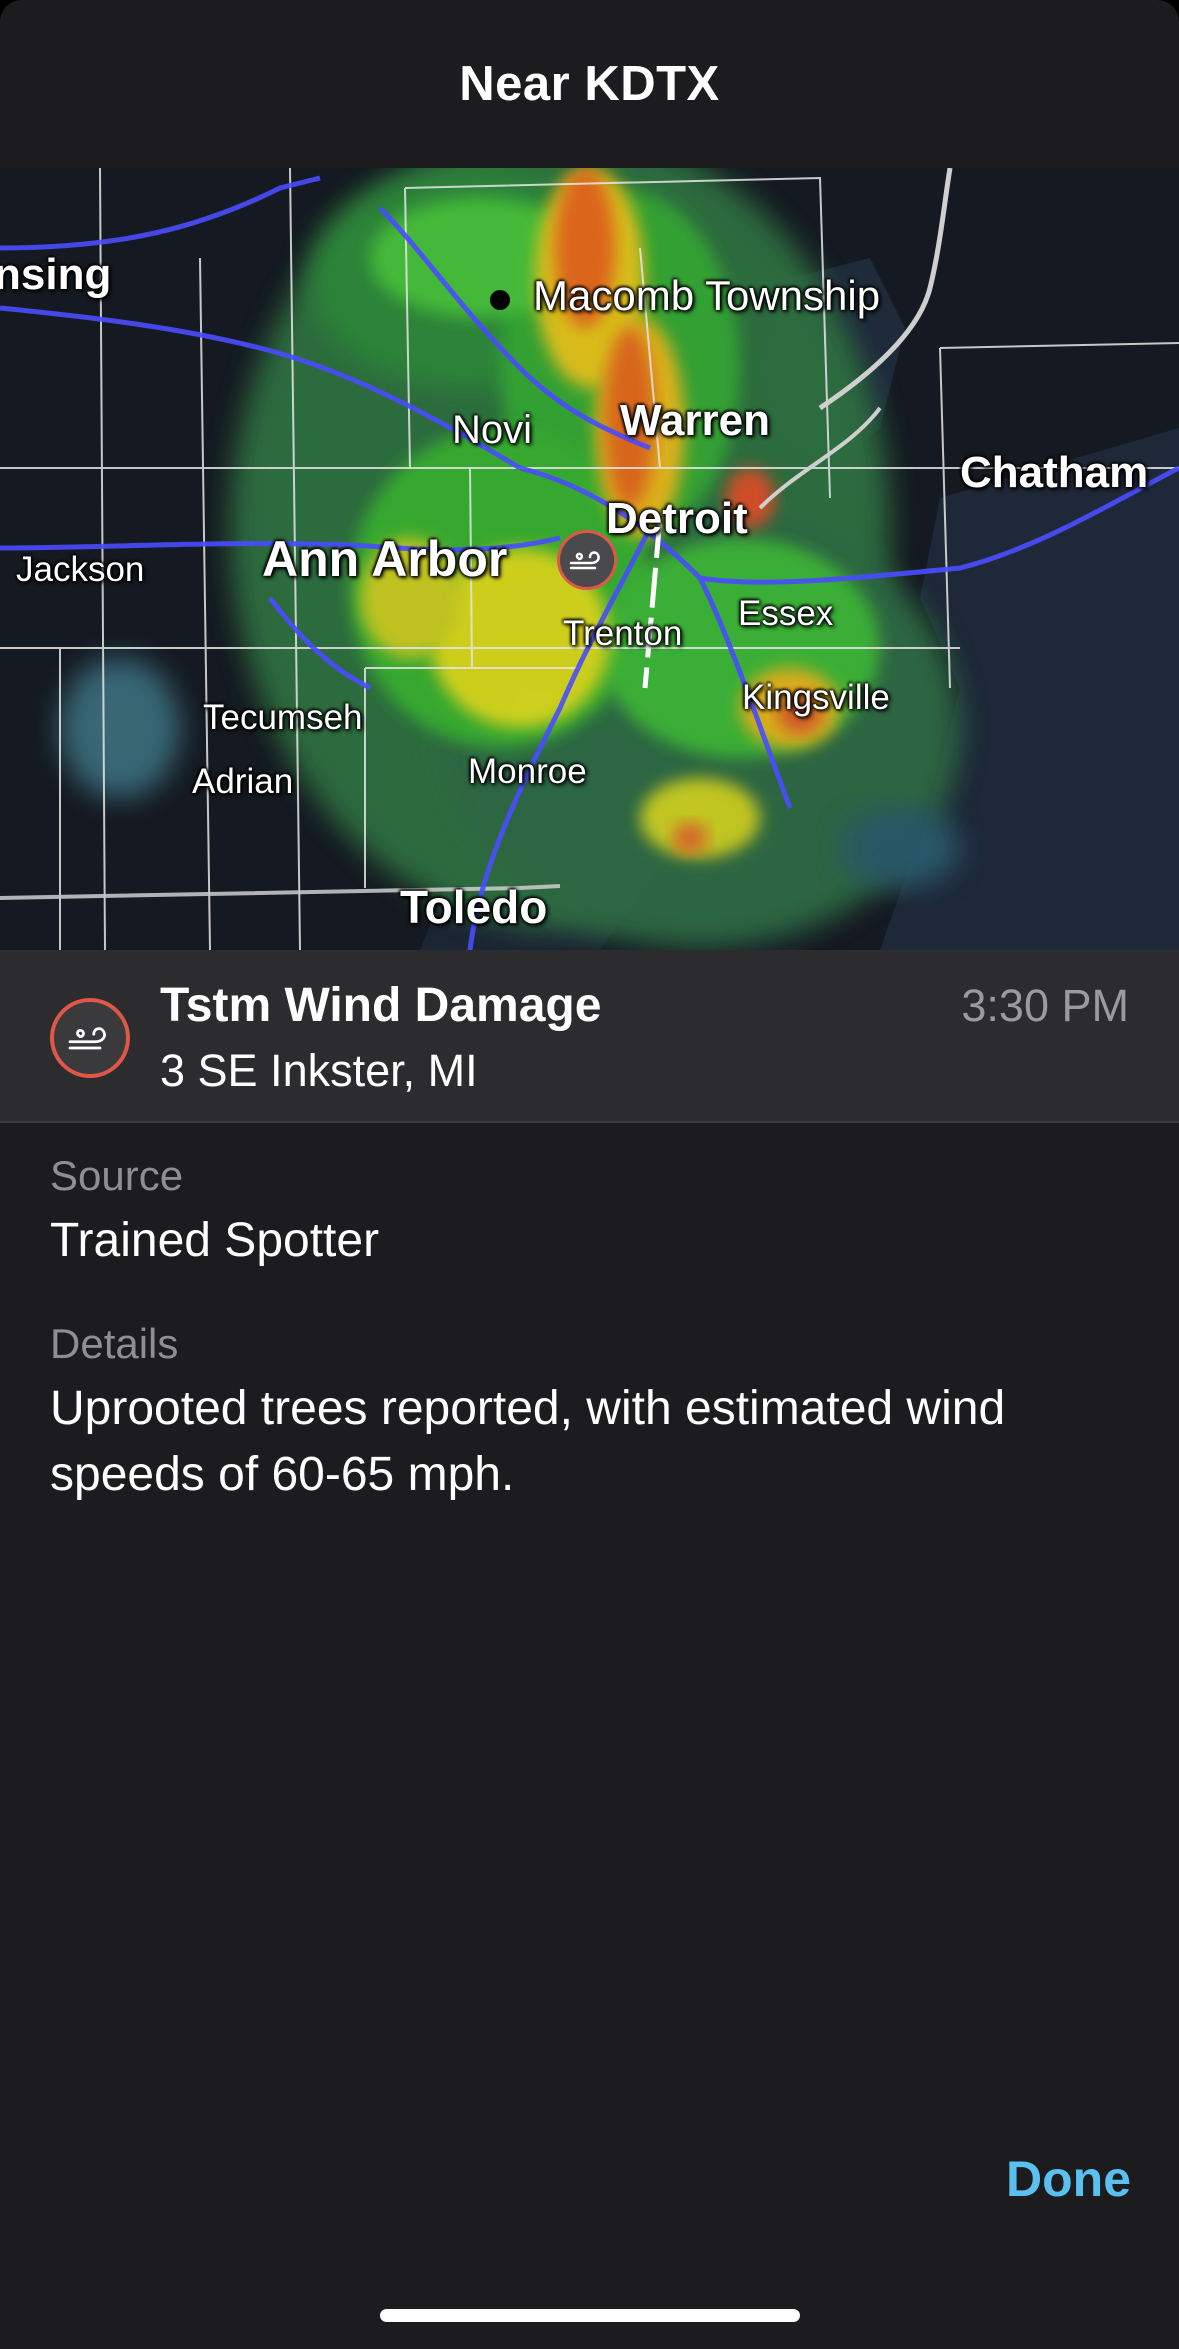 The width and height of the screenshot is (1179, 2349). I want to click on map-label-jackson: Jackson, so click(80, 569).